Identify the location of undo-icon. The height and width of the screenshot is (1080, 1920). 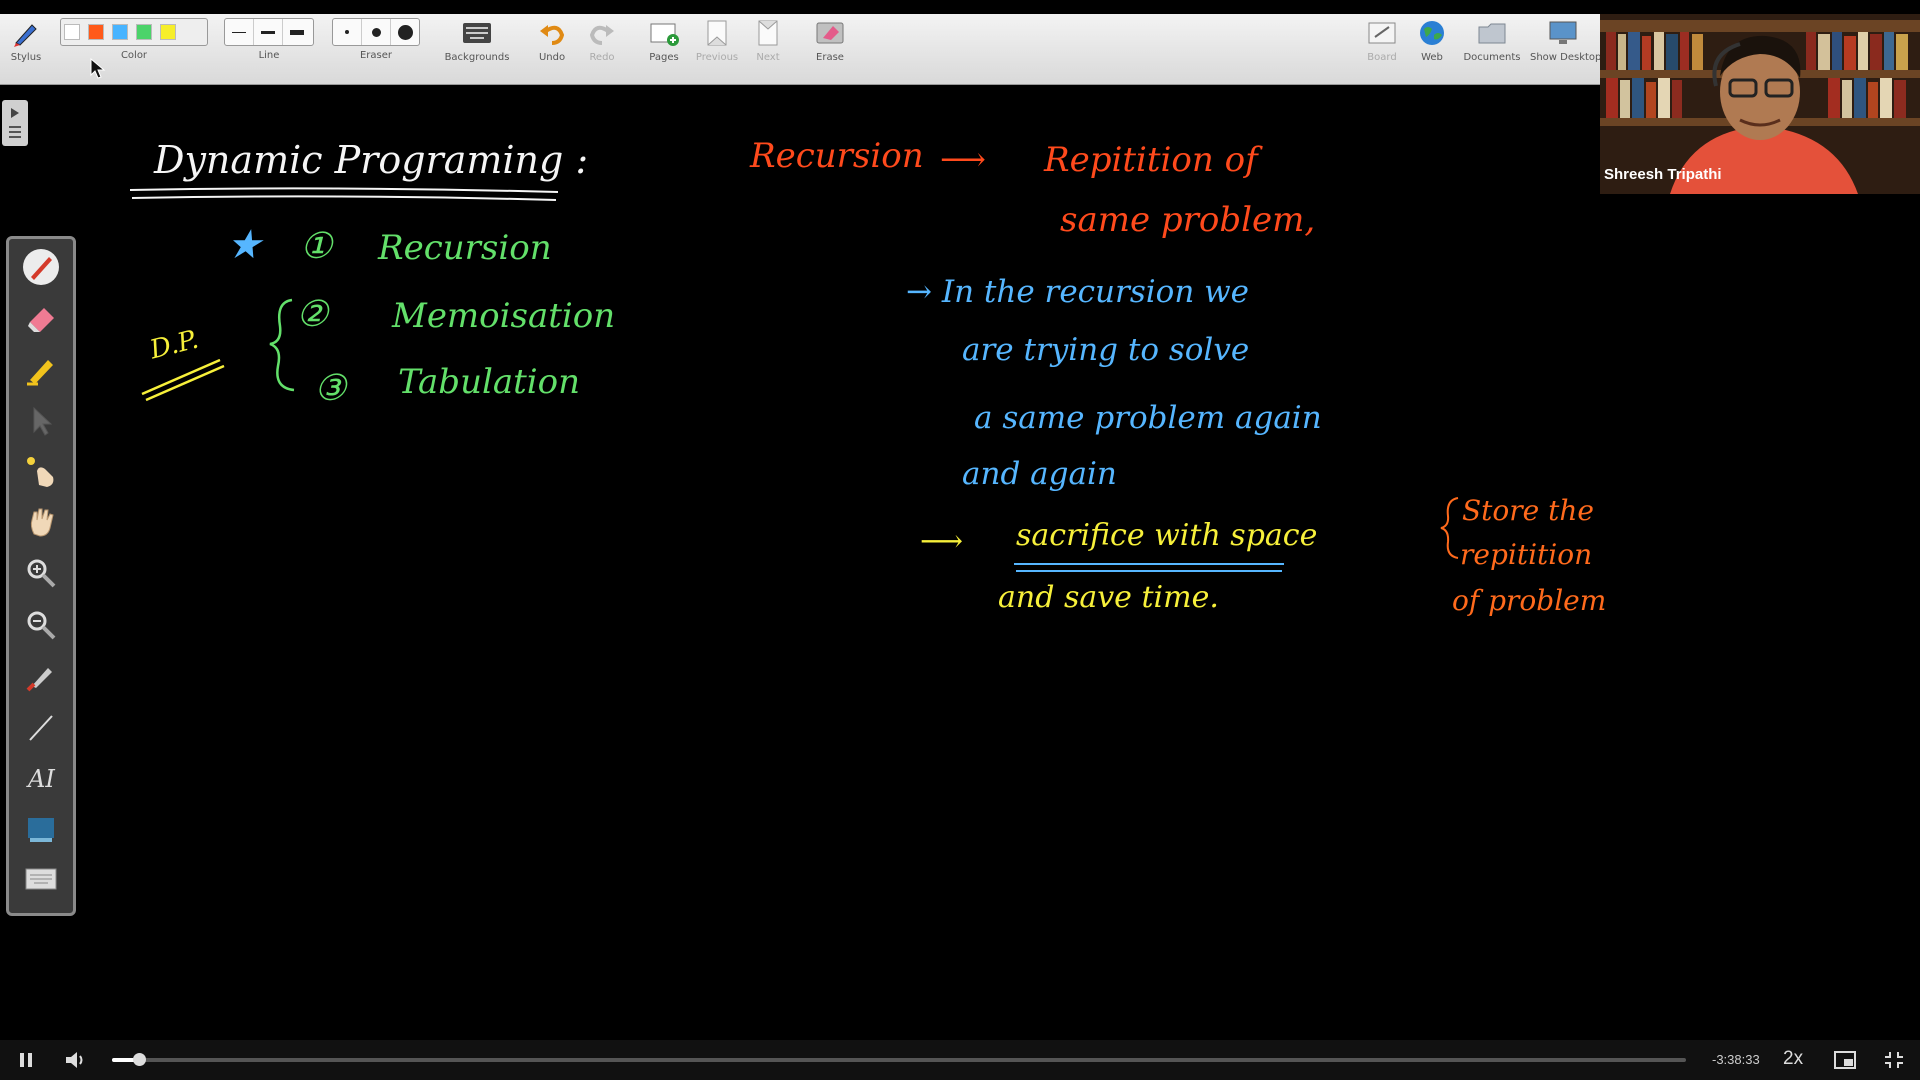
(552, 33).